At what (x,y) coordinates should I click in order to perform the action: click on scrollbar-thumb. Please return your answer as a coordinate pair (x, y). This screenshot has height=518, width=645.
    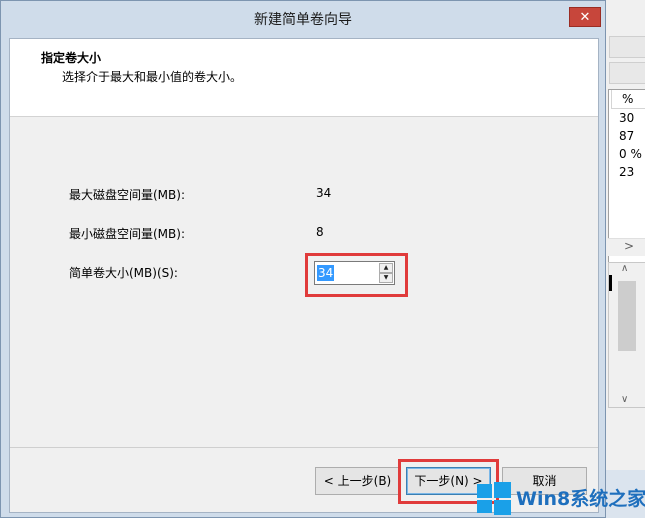
    Looking at the image, I should click on (627, 316).